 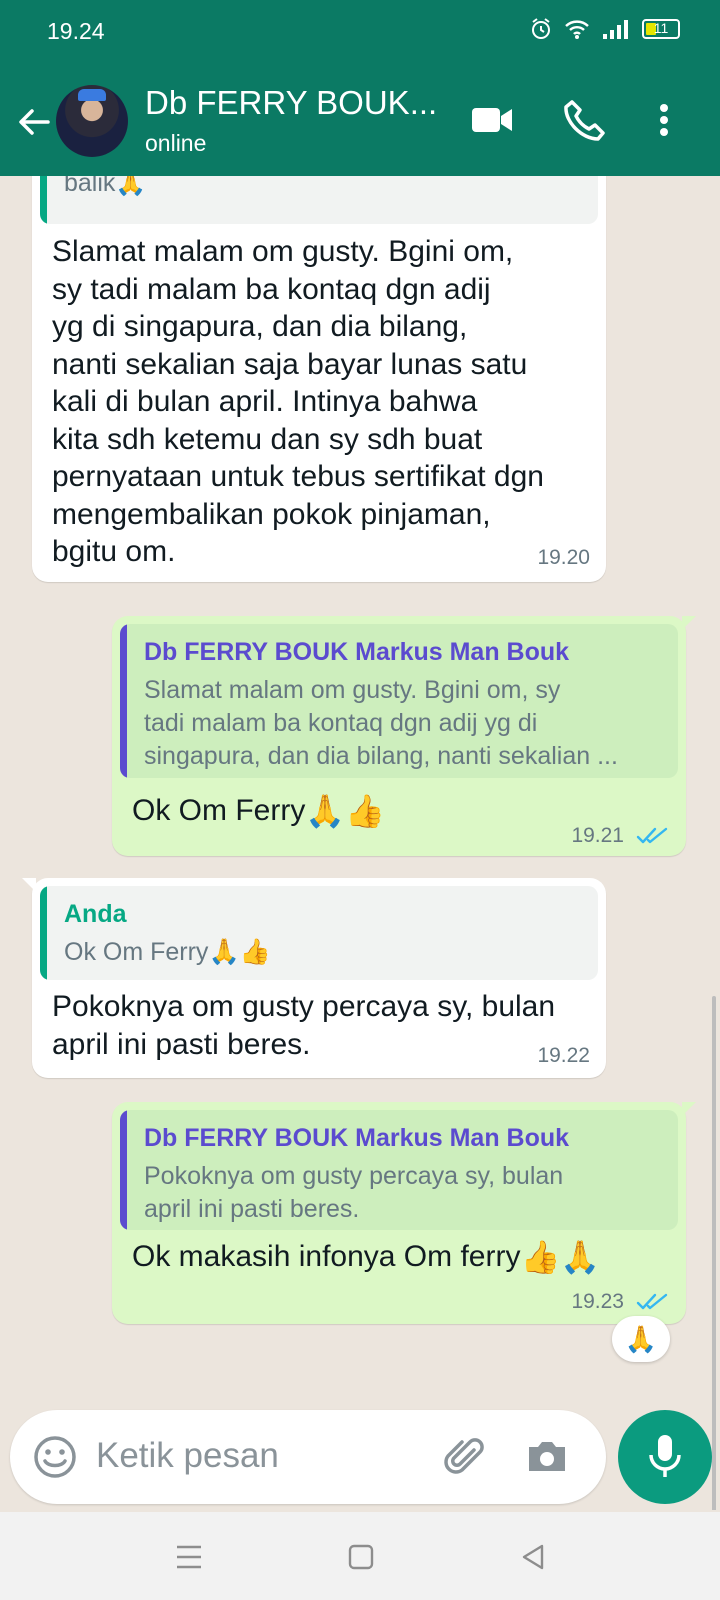 I want to click on battery-icon: 11, so click(x=661, y=29).